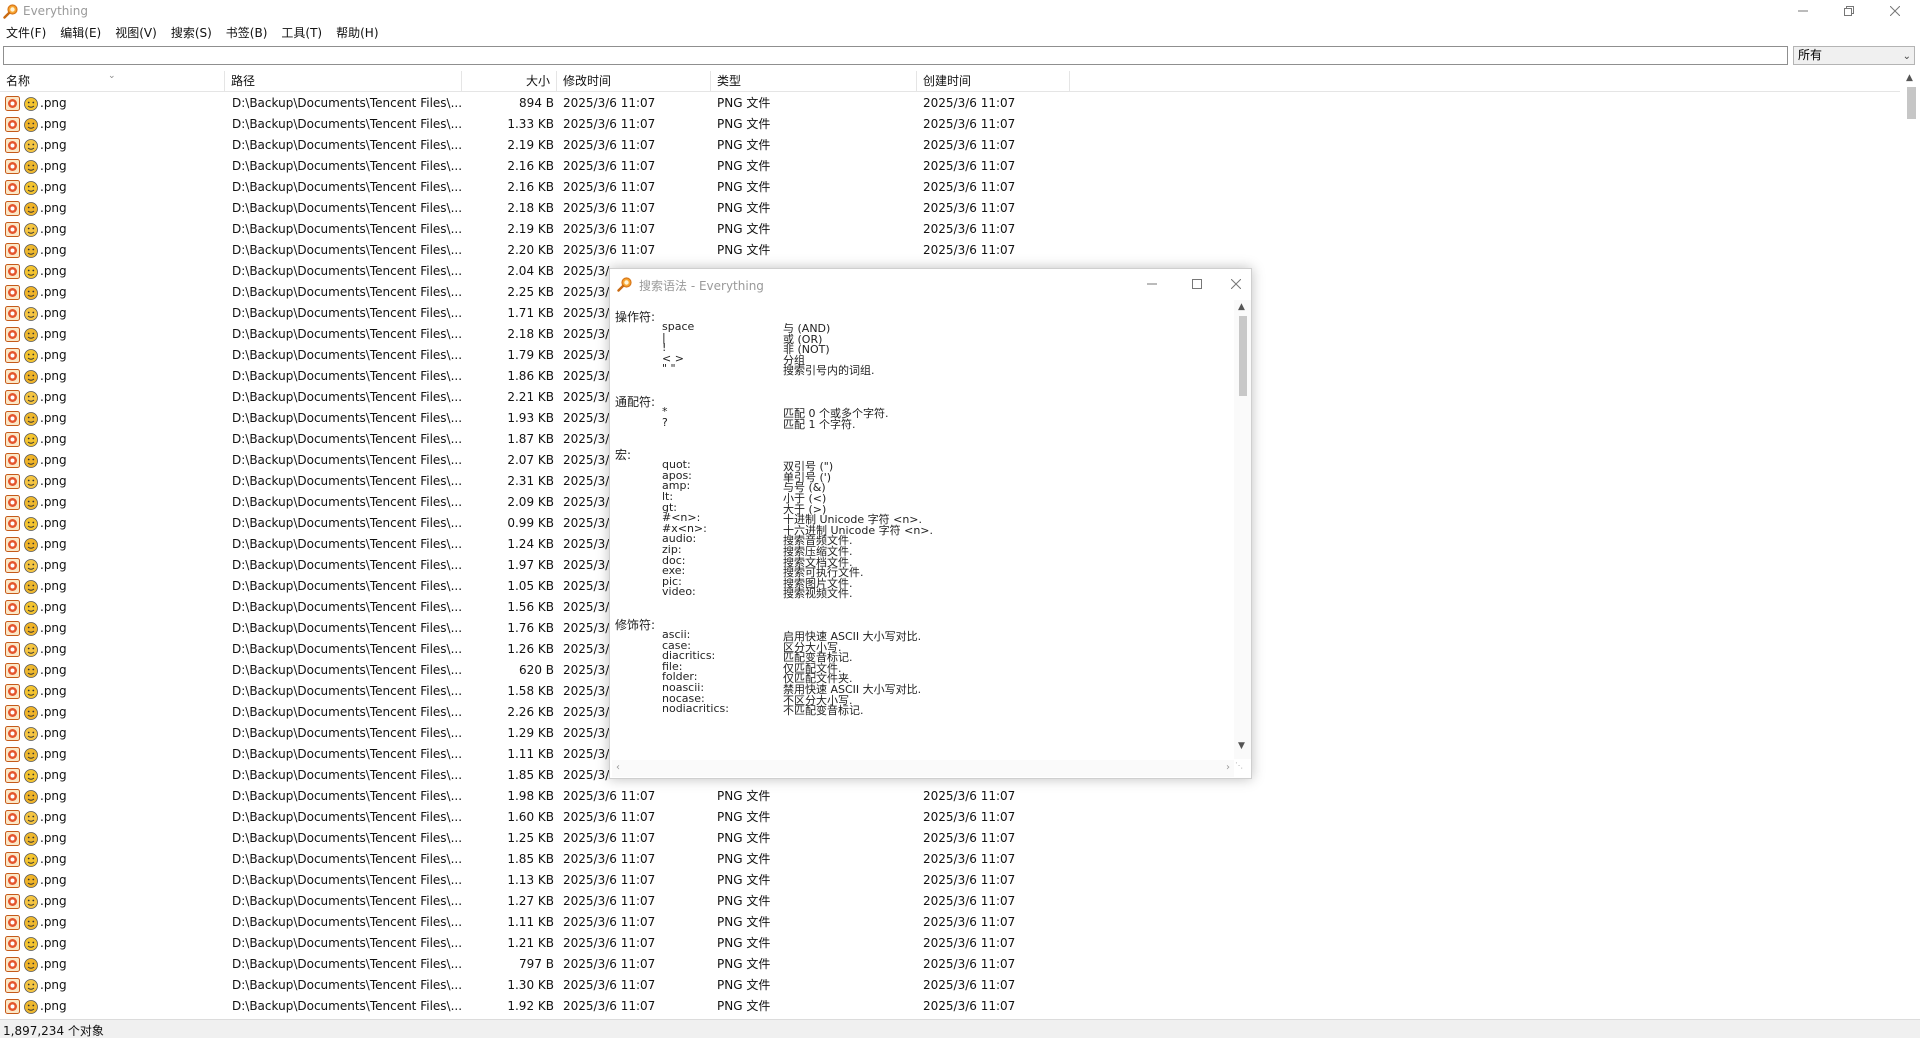  What do you see at coordinates (357, 32) in the screenshot?
I see `menu-help: 帮助(H)` at bounding box center [357, 32].